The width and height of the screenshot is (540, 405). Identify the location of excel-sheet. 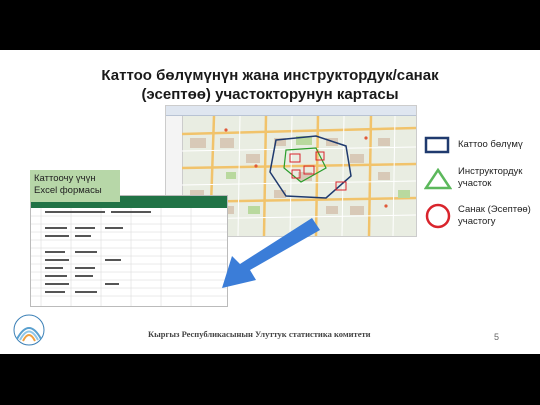
(129, 257).